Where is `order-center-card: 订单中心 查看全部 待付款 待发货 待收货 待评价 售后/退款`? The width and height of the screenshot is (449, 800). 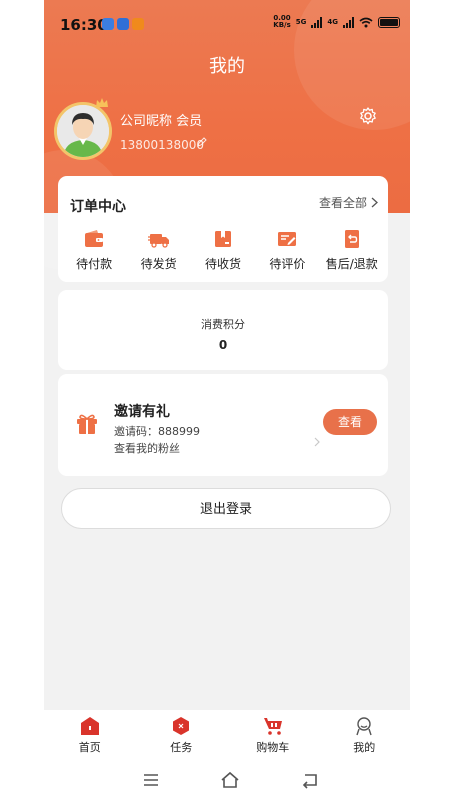 order-center-card: 订单中心 查看全部 待付款 待发货 待收货 待评价 售后/退款 is located at coordinates (223, 229).